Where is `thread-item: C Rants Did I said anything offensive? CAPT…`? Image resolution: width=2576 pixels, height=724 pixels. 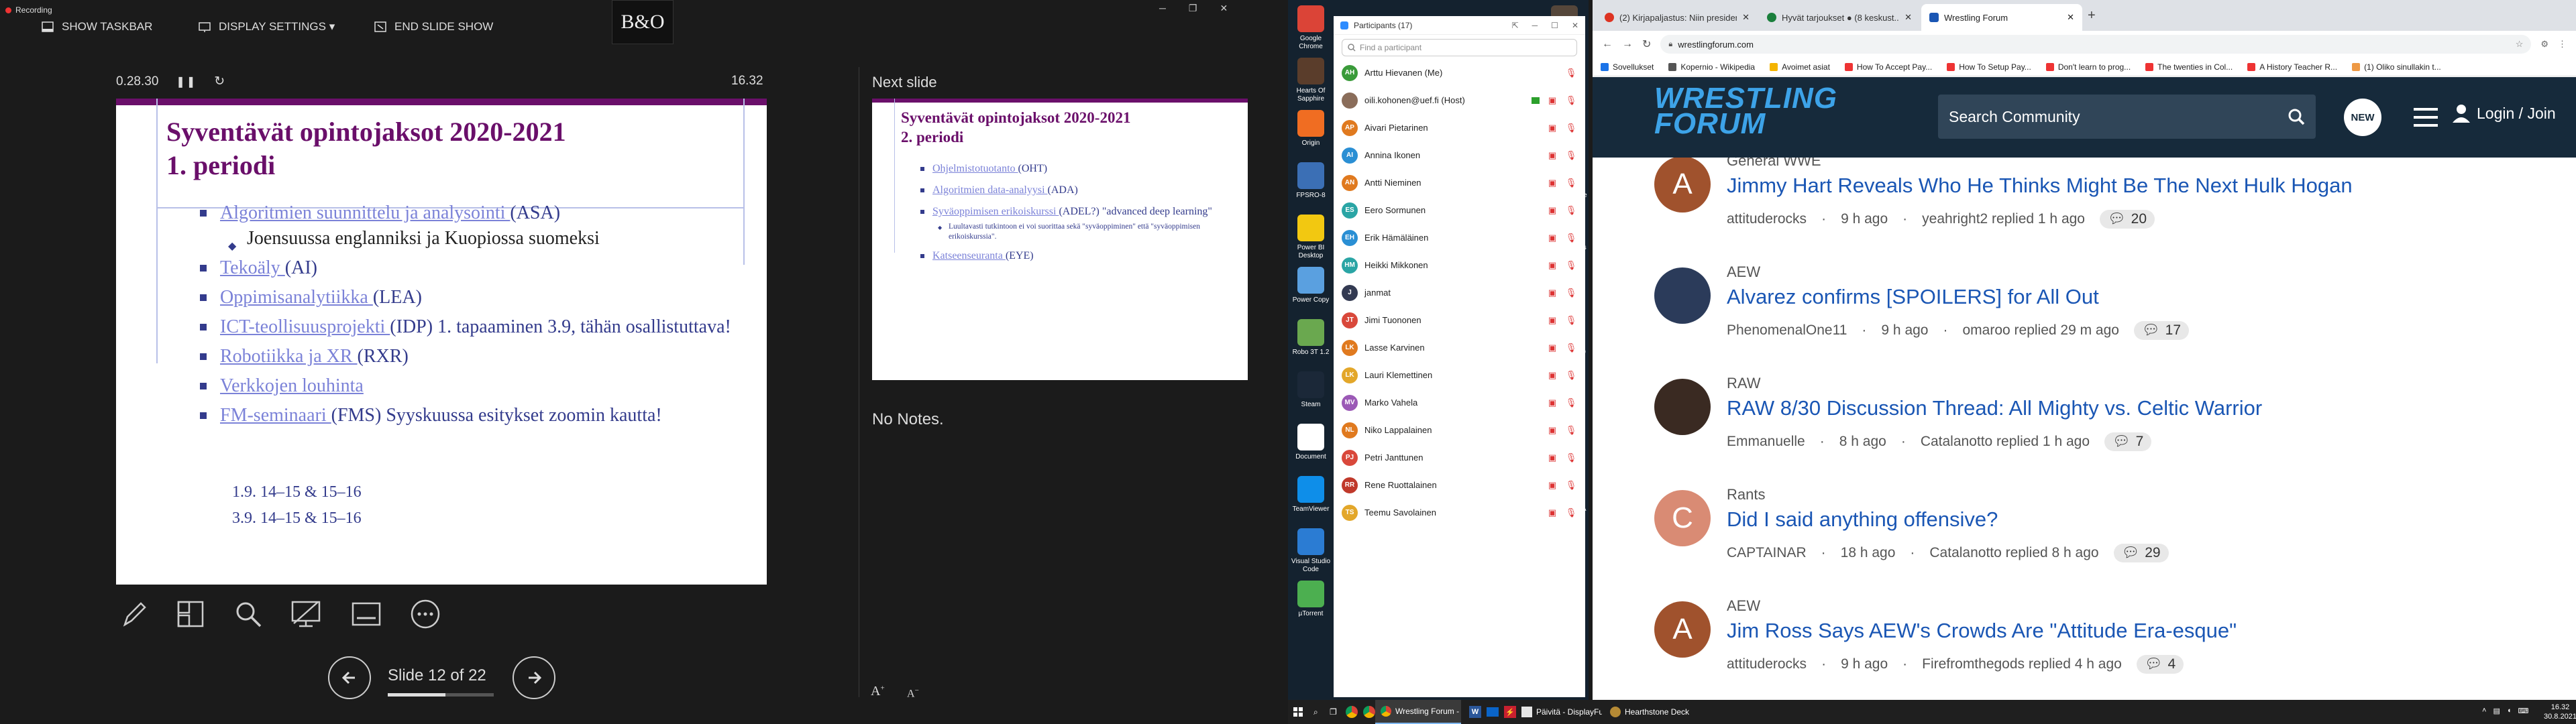 thread-item: C Rants Did I said anything offensive? CAPT… is located at coordinates (2084, 533).